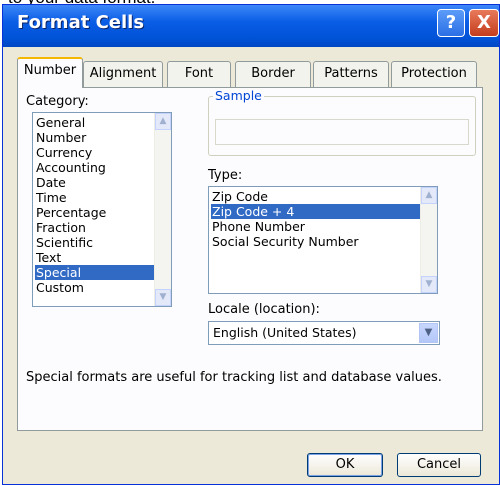  What do you see at coordinates (199, 74) in the screenshot?
I see `tab-font: Font` at bounding box center [199, 74].